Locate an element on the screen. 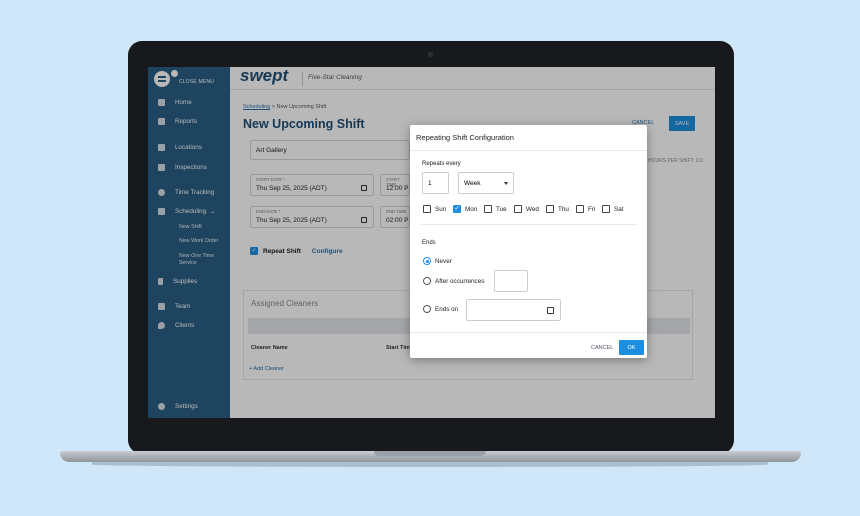 This screenshot has width=860, height=516. day-mon: ✓ Mon is located at coordinates (465, 209).